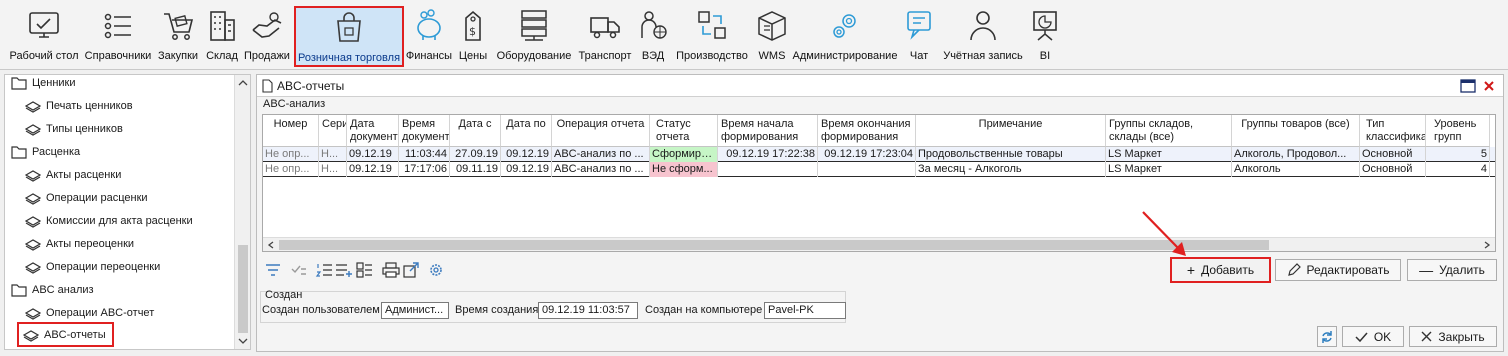  Describe the element at coordinates (1452, 270) in the screenshot. I see `delete-button: — Удалить` at that location.